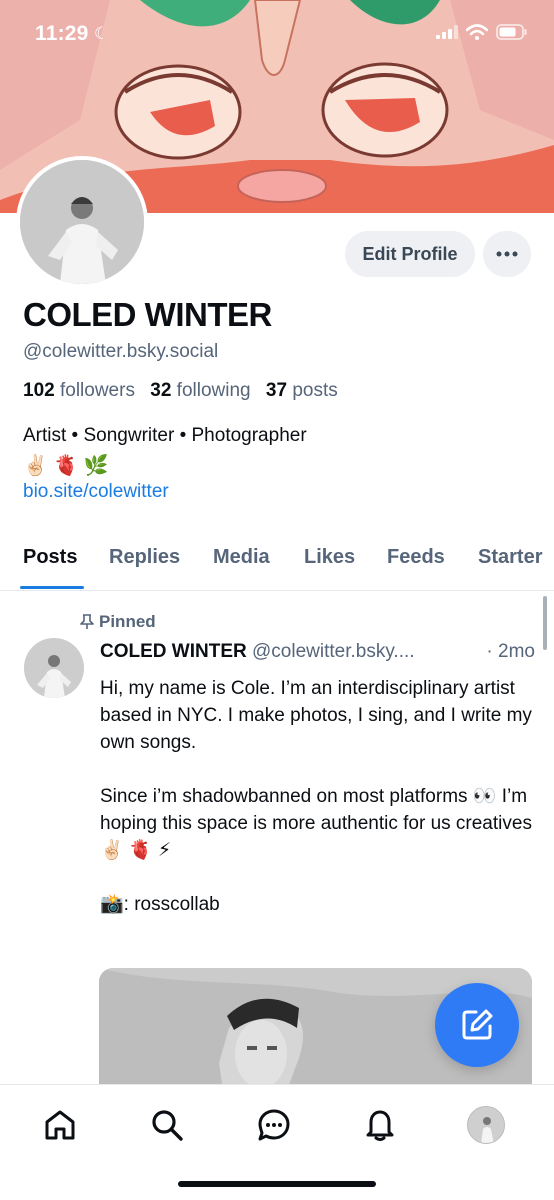 Image resolution: width=554 pixels, height=1200 pixels. I want to click on edit-profile-button: Edit Profile, so click(410, 254).